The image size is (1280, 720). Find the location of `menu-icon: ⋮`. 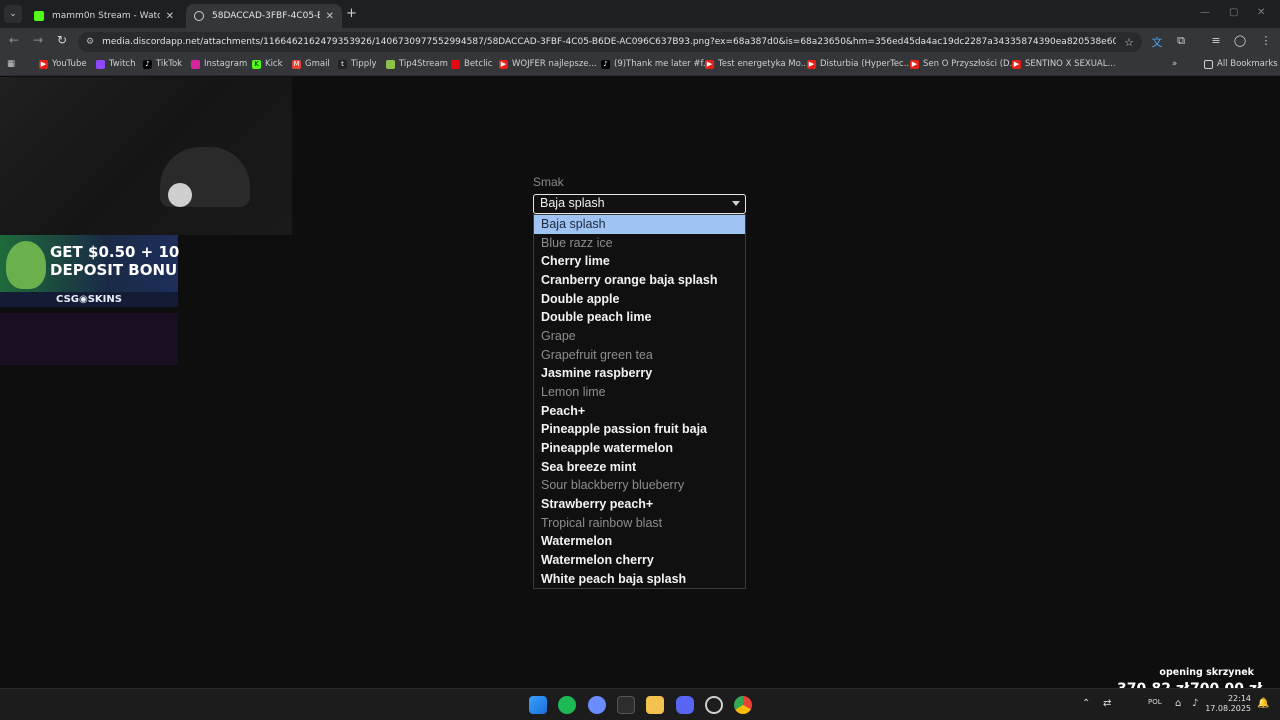

menu-icon: ⋮ is located at coordinates (1266, 40).